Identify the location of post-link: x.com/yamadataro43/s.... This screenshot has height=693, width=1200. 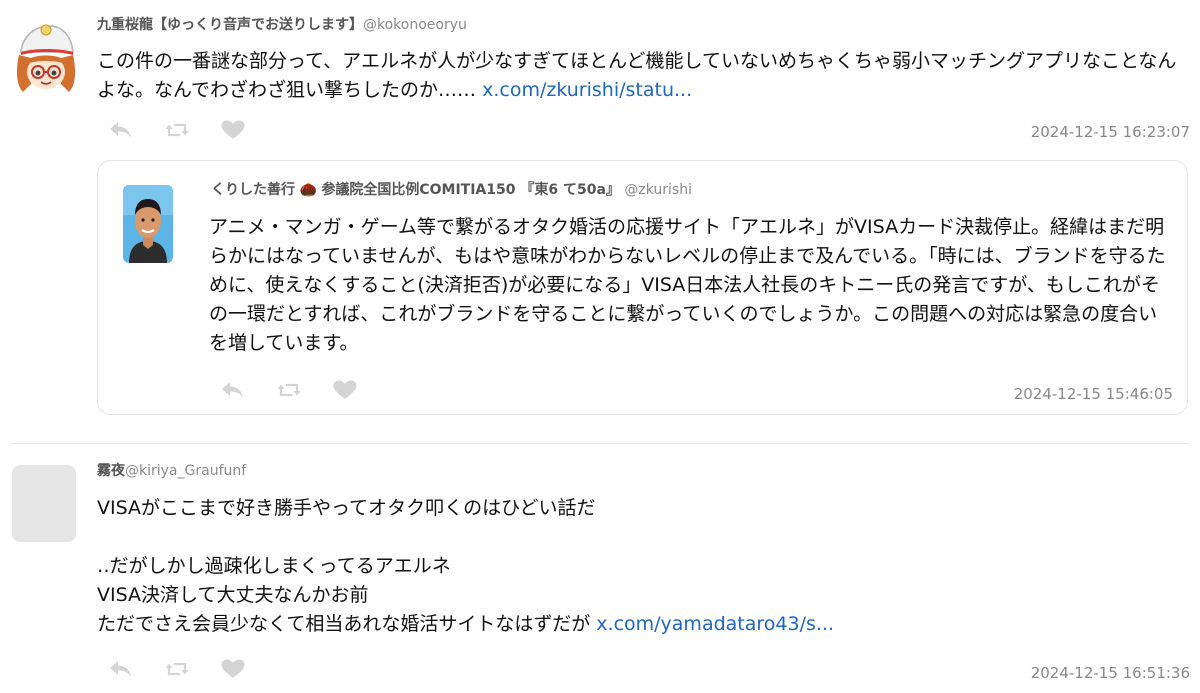
(715, 624).